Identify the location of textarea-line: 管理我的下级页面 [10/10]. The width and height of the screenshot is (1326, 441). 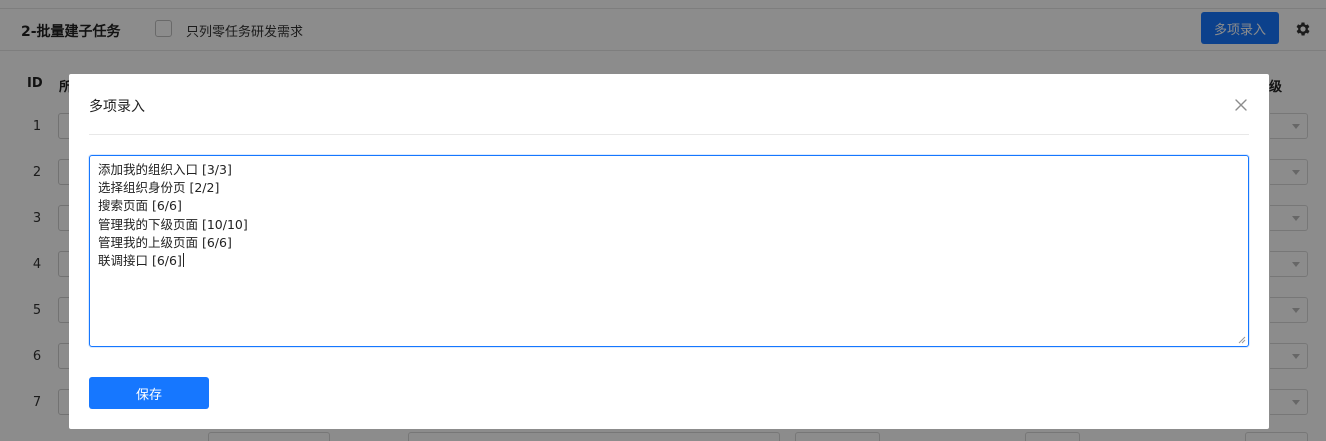
(173, 224).